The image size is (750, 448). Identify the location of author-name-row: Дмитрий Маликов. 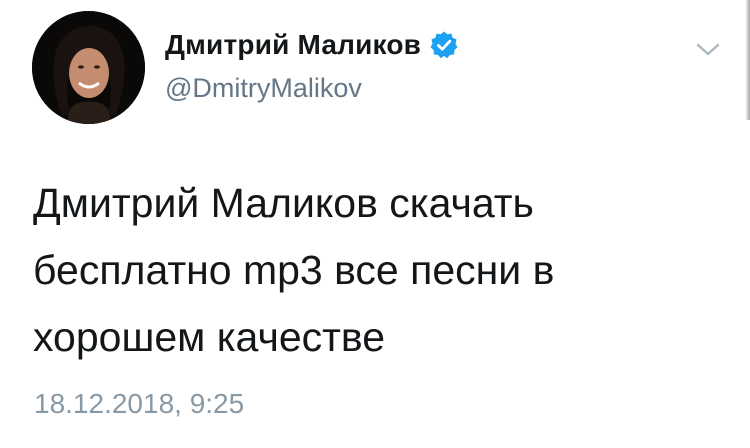
(312, 45).